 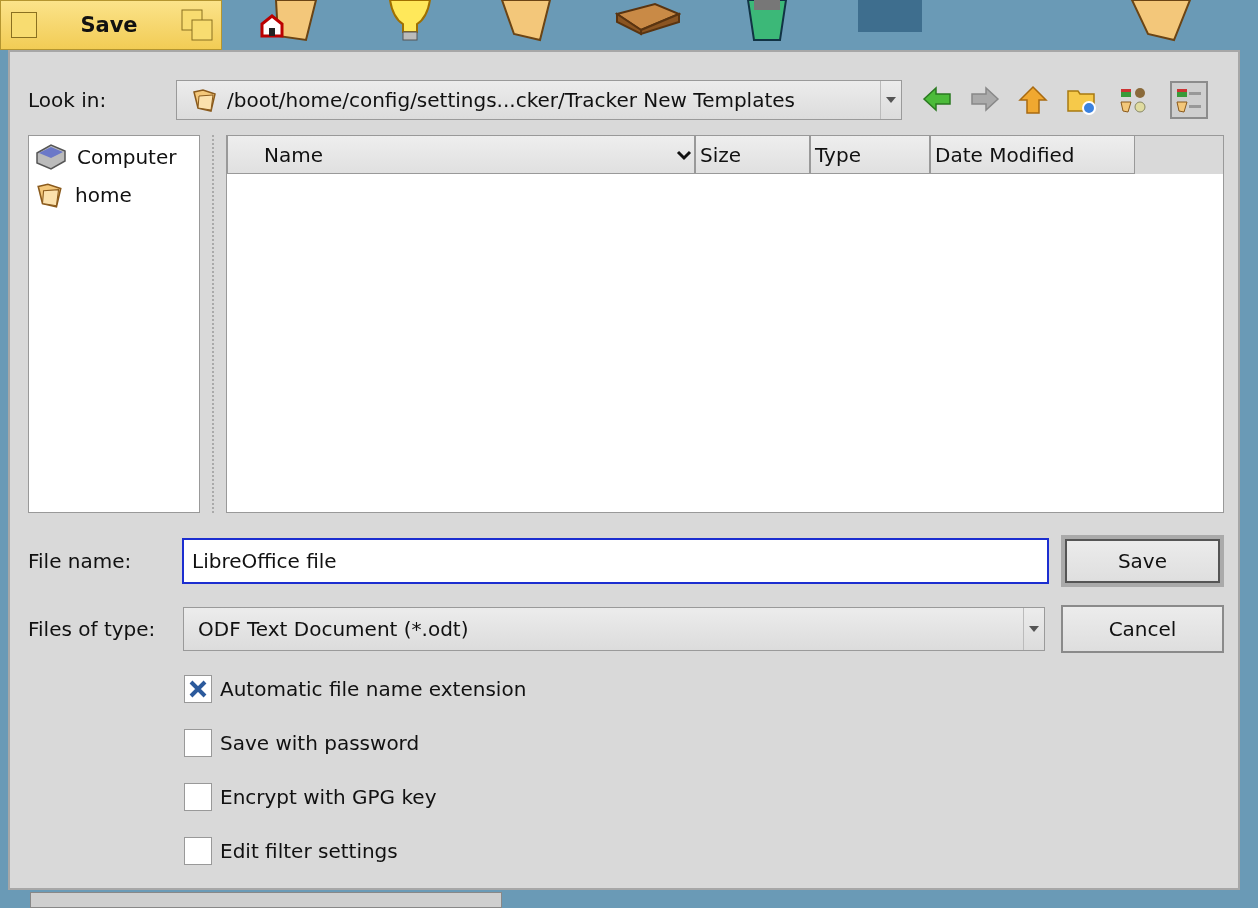 I want to click on trash-can-icon, so click(x=767, y=21).